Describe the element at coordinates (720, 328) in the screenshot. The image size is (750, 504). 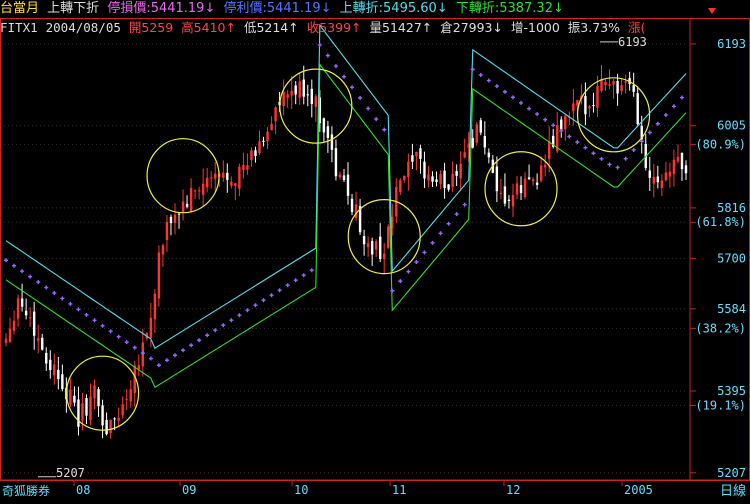
I see `y-tick-label-7: (38.2%)` at that location.